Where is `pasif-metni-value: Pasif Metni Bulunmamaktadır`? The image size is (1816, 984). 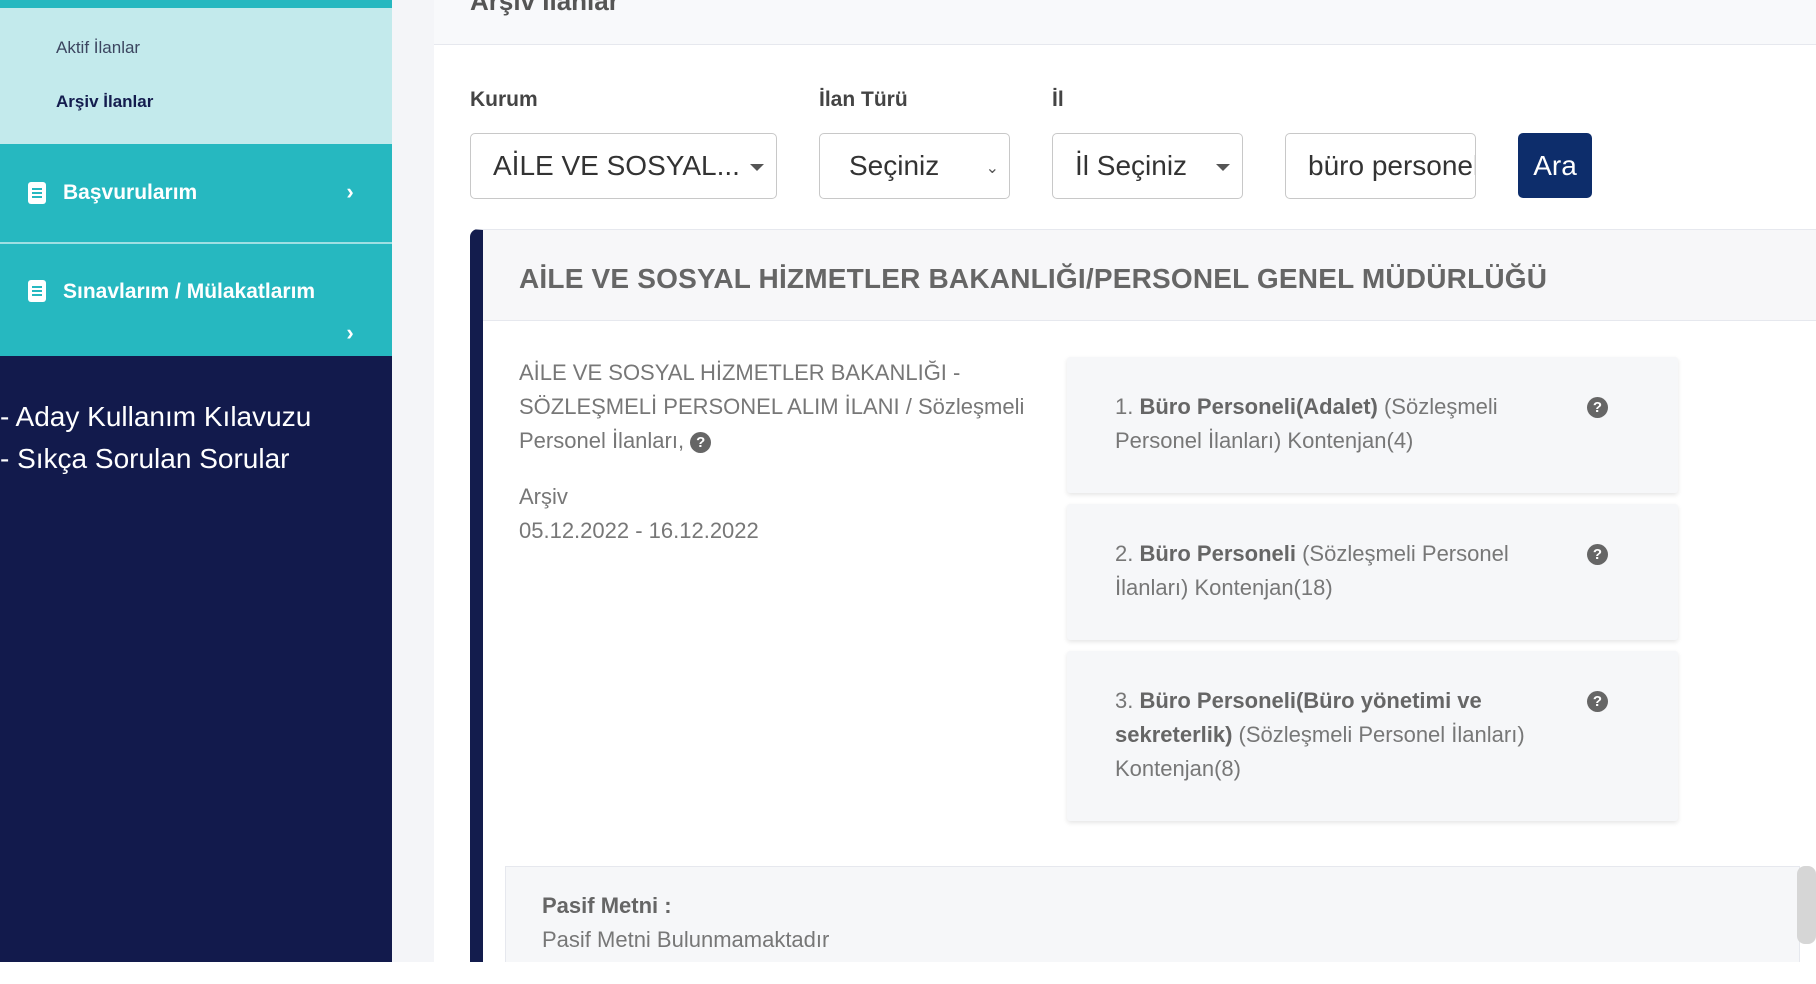 pasif-metni-value: Pasif Metni Bulunmamaktadır is located at coordinates (686, 939).